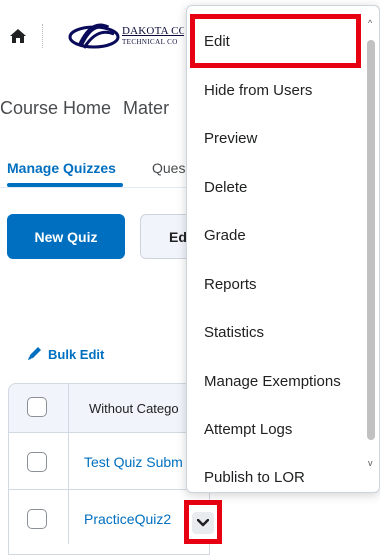 The height and width of the screenshot is (555, 380). What do you see at coordinates (150, 42) in the screenshot?
I see `logo-text-line2: TECHNICAL CO` at bounding box center [150, 42].